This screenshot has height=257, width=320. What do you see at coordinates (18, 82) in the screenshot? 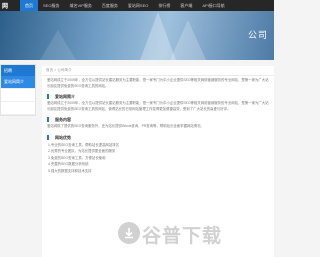
I see `sidebar-item-about: 爱站网简介` at bounding box center [18, 82].